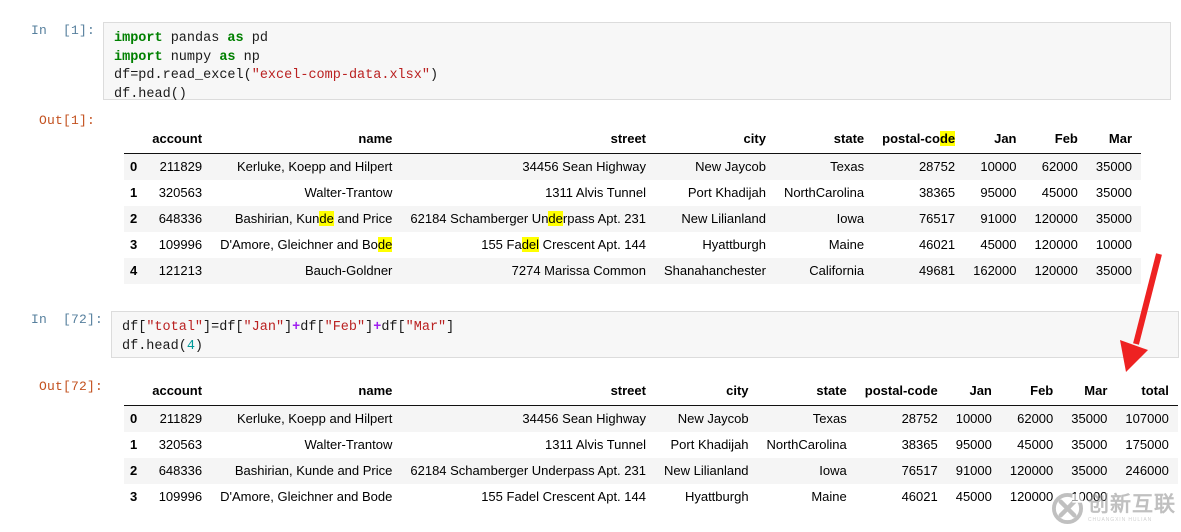 The image size is (1181, 532). I want to click on cell-jan-text: 91000, so click(998, 218).